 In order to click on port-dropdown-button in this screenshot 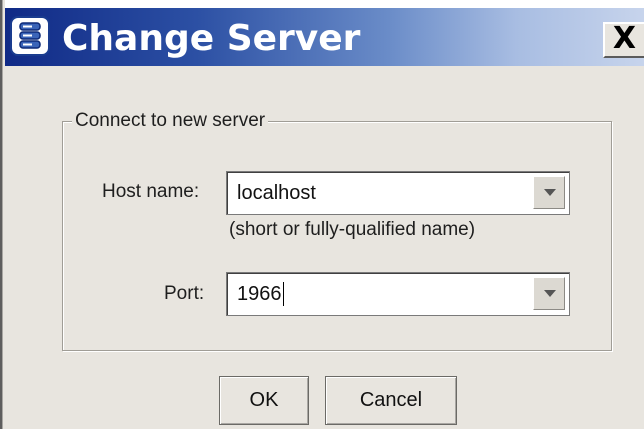, I will do `click(549, 293)`.